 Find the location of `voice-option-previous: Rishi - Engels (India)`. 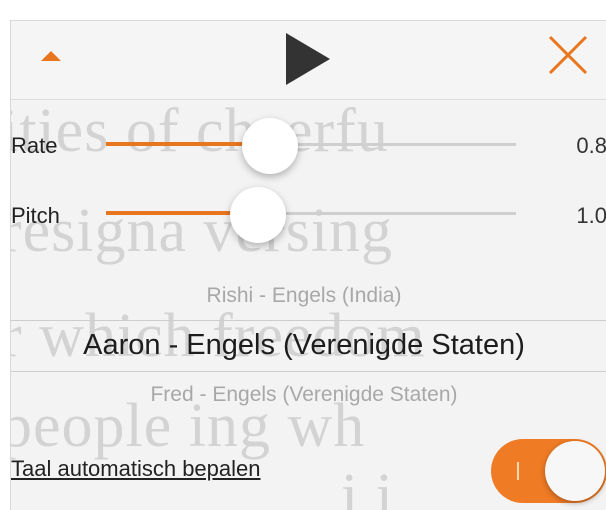

voice-option-previous: Rishi - Engels (India) is located at coordinates (304, 296).